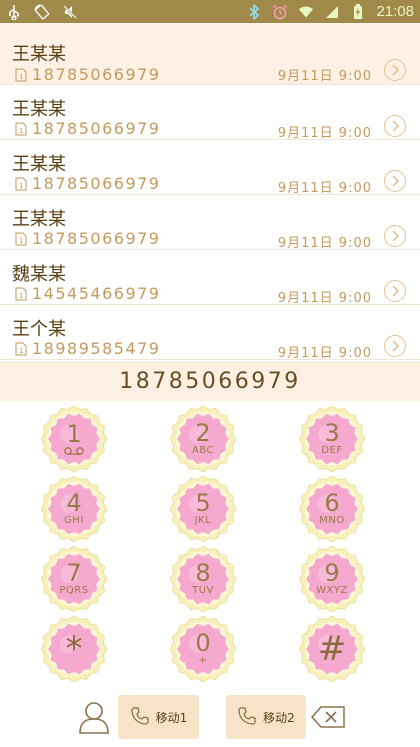 This screenshot has width=420, height=747. I want to click on phone-icon, so click(247, 717).